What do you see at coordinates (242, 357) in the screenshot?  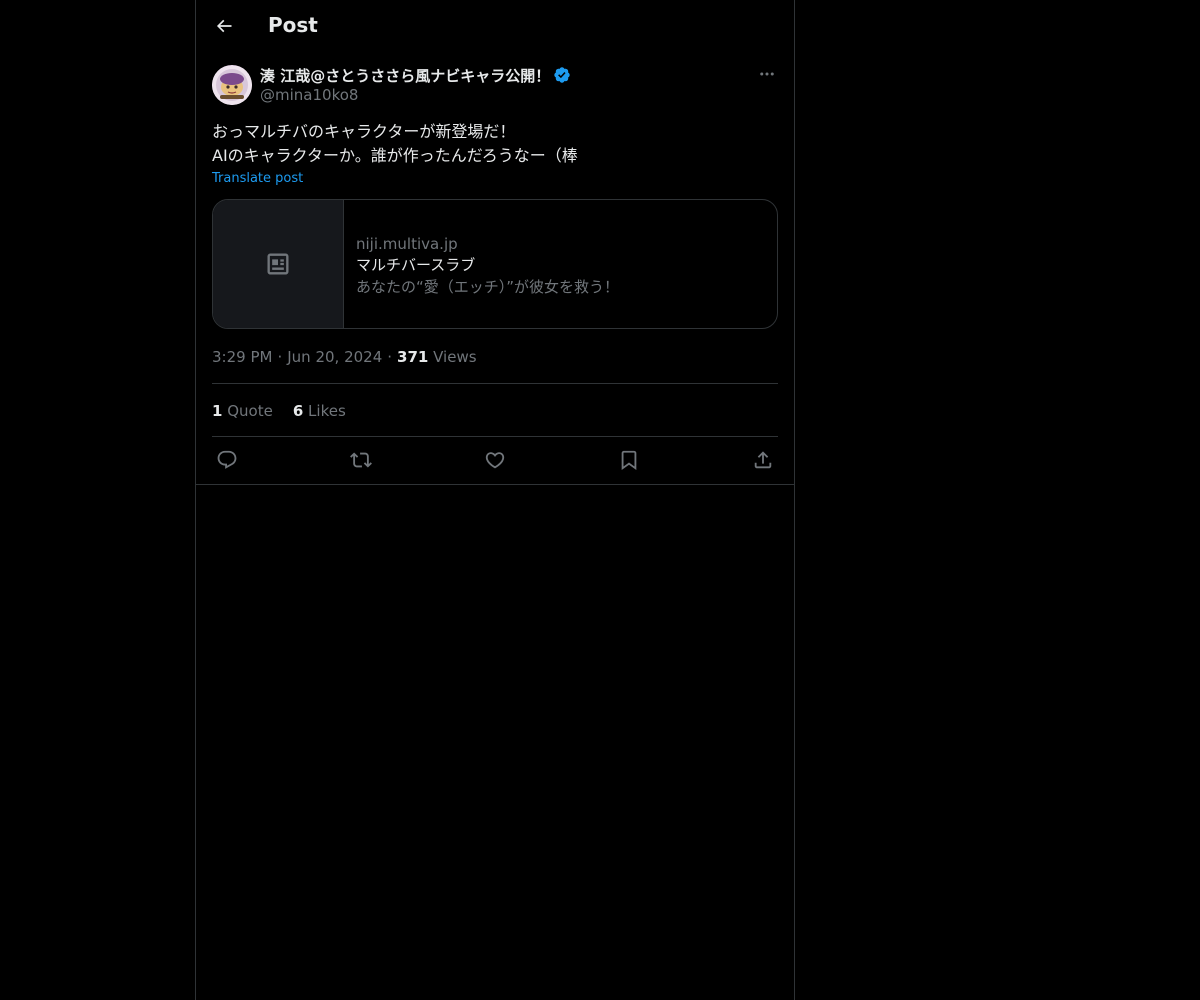 I see `post-time: 3:29 PM` at bounding box center [242, 357].